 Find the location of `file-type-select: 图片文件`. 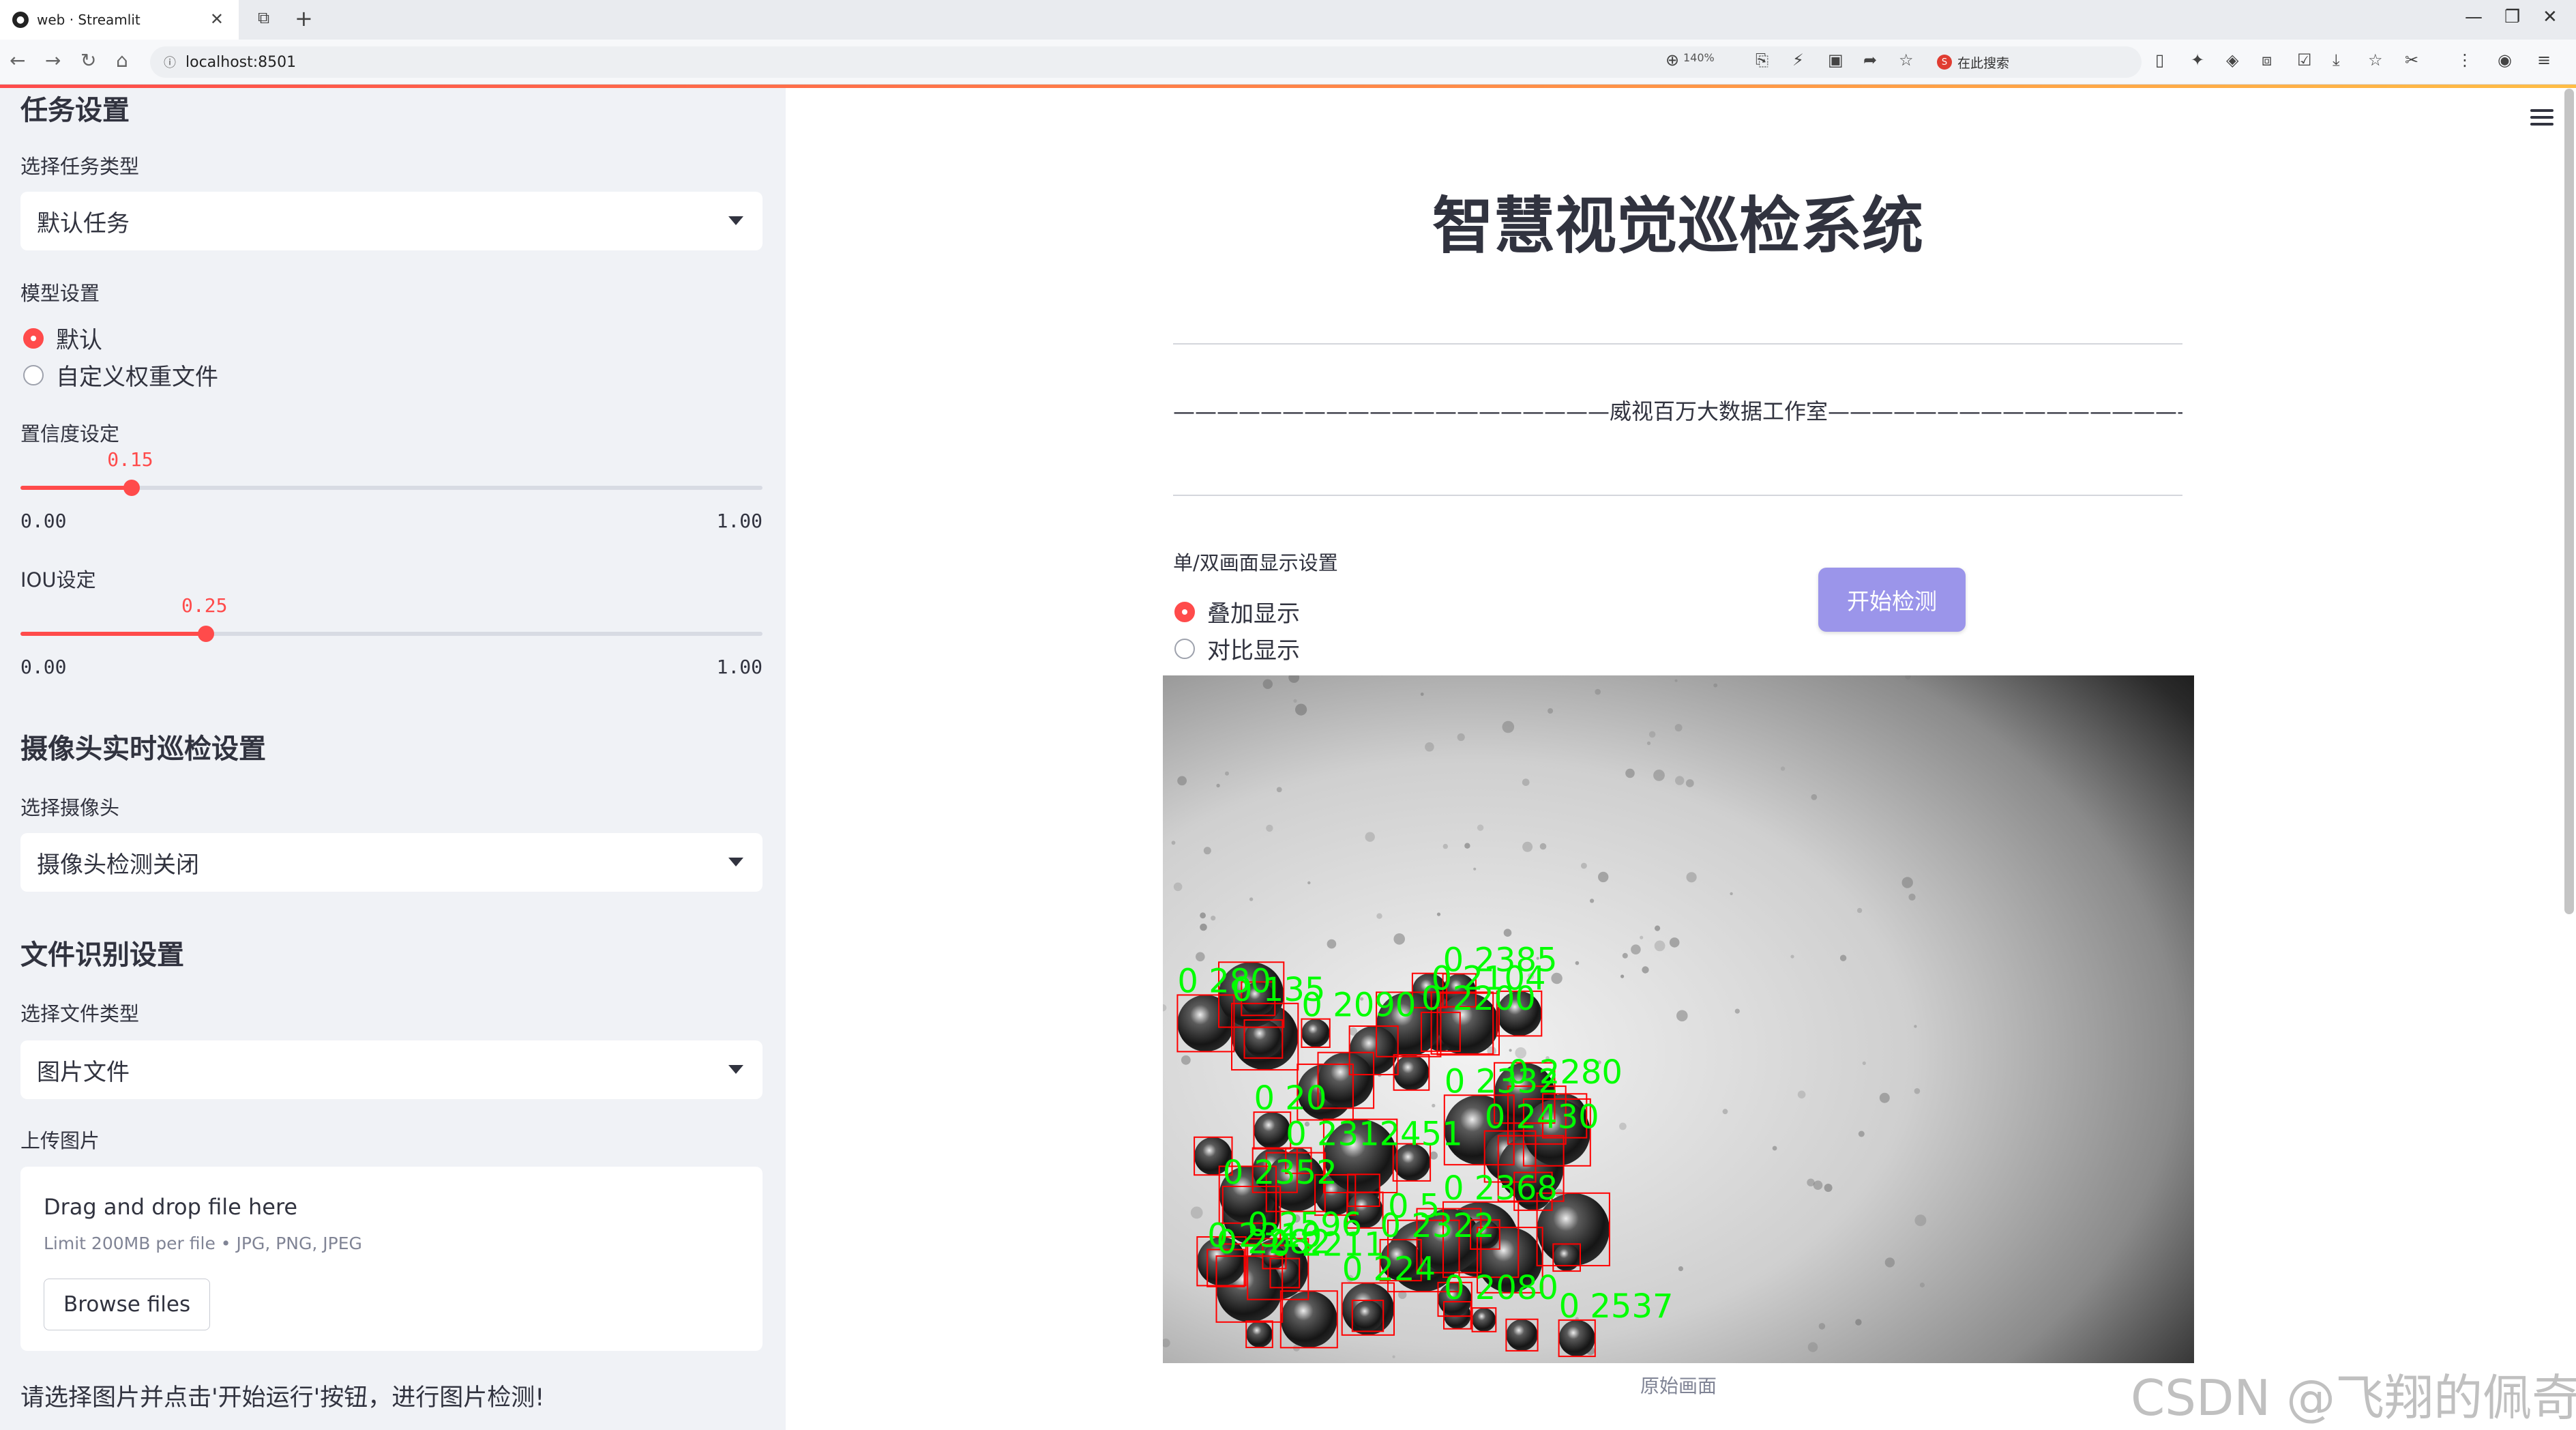

file-type-select: 图片文件 is located at coordinates (391, 1070).